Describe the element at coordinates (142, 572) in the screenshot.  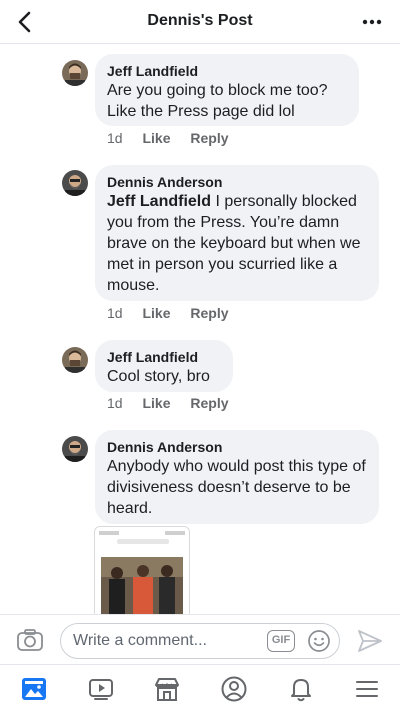
I see `comment-attachment-image` at that location.